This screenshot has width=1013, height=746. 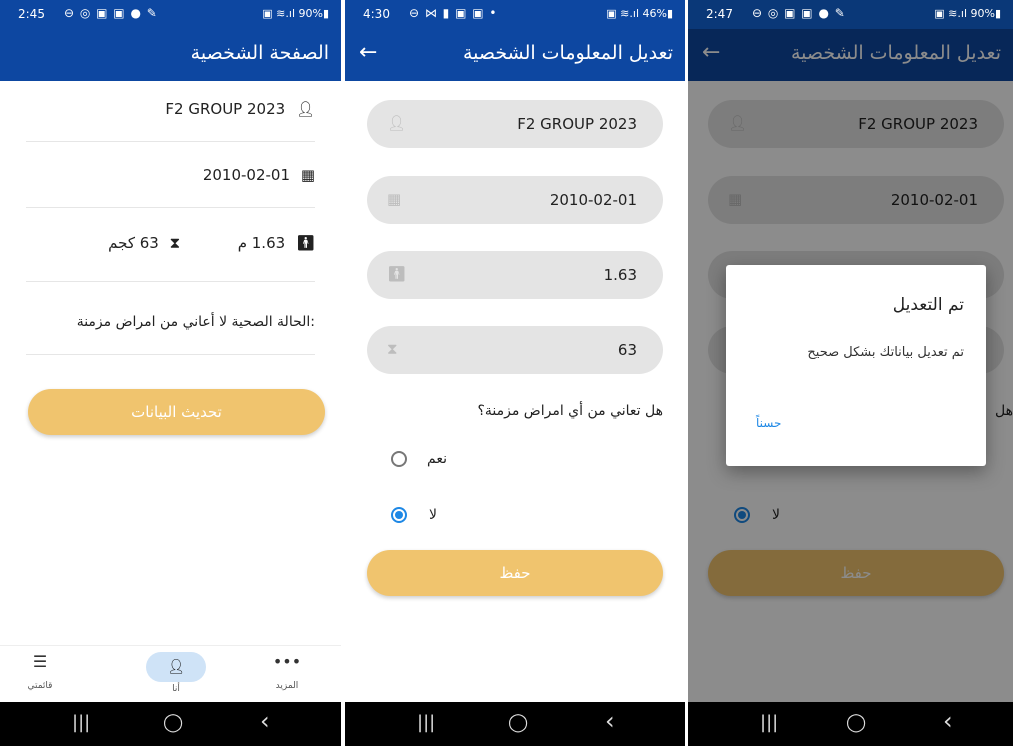 I want to click on nav-item-more: ••• المزيد, so click(x=287, y=671).